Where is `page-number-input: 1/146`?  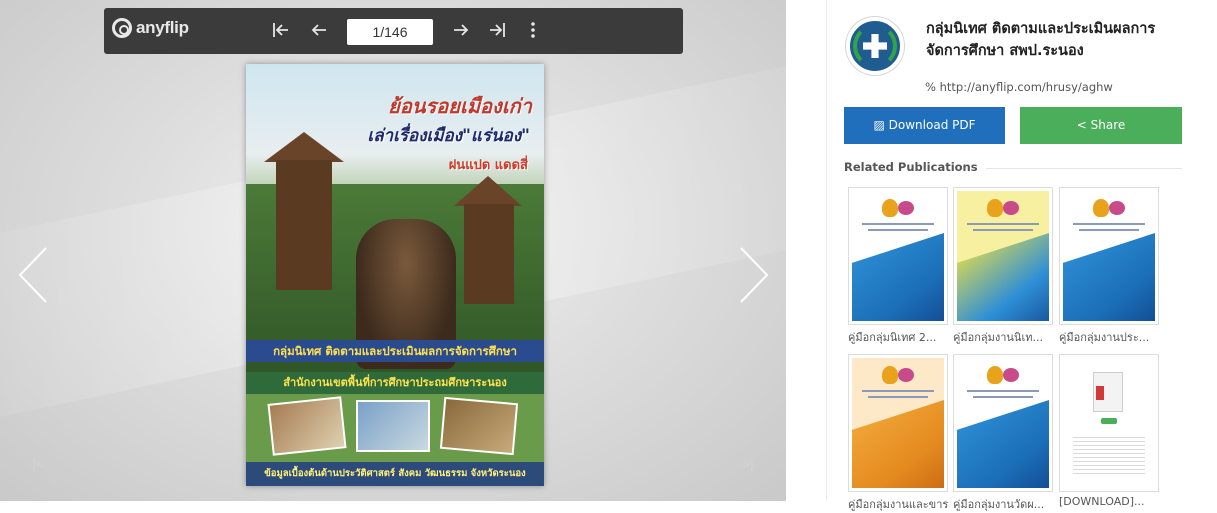
page-number-input: 1/146 is located at coordinates (390, 32).